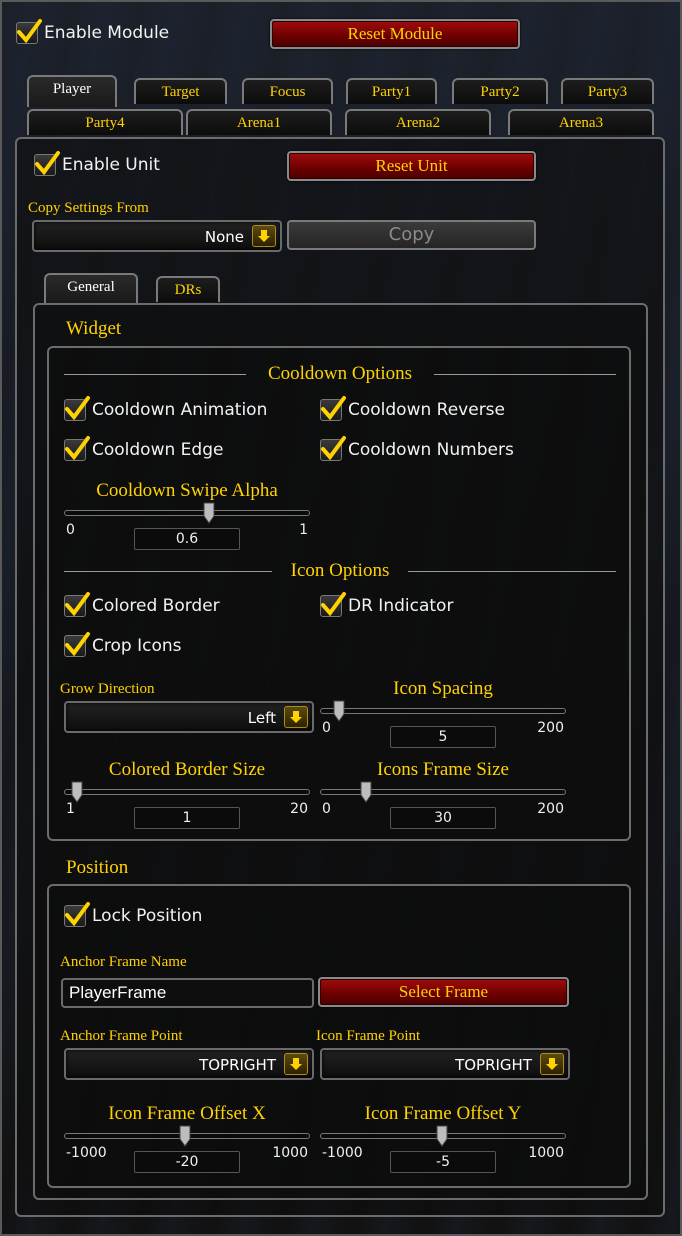 The width and height of the screenshot is (682, 1236). I want to click on enable-unit-checkbox: Enable Unit, so click(97, 163).